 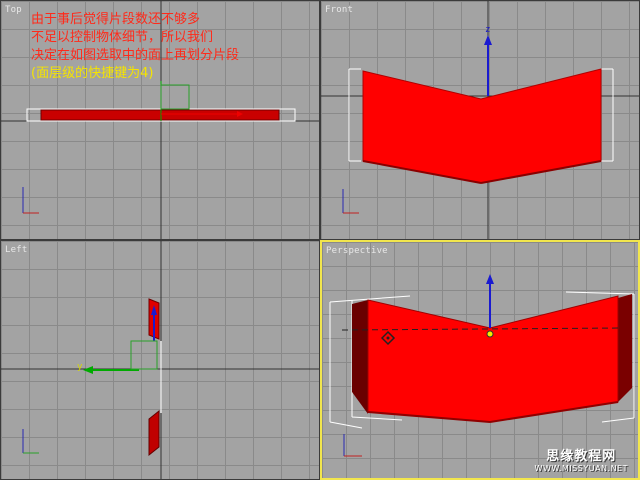 What do you see at coordinates (490, 334) in the screenshot?
I see `persp-gizmo-center-icon` at bounding box center [490, 334].